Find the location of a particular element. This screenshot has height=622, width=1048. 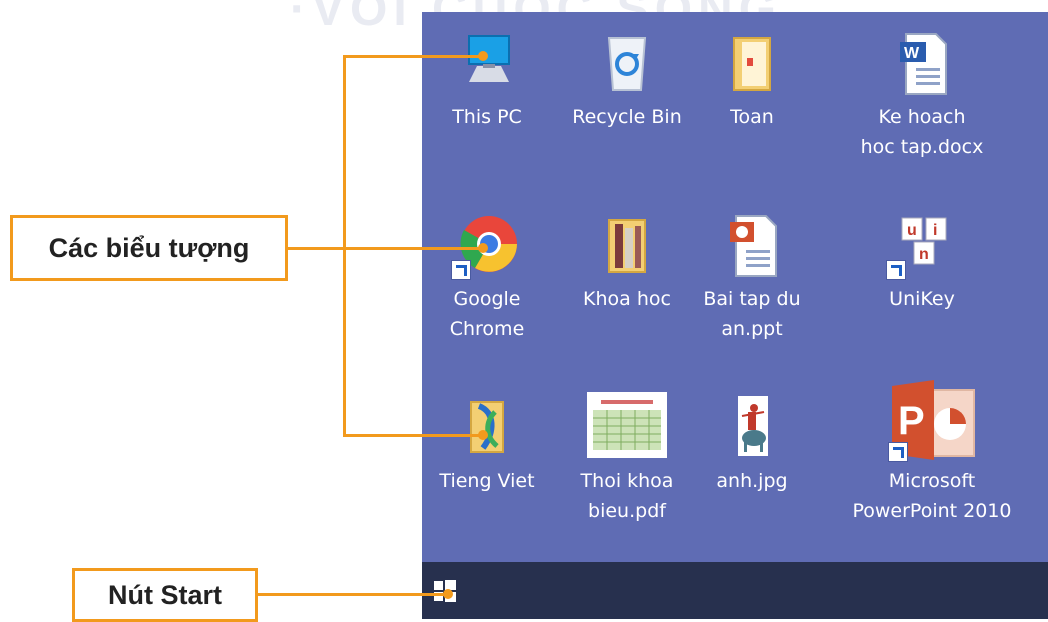

taskbar is located at coordinates (735, 590).